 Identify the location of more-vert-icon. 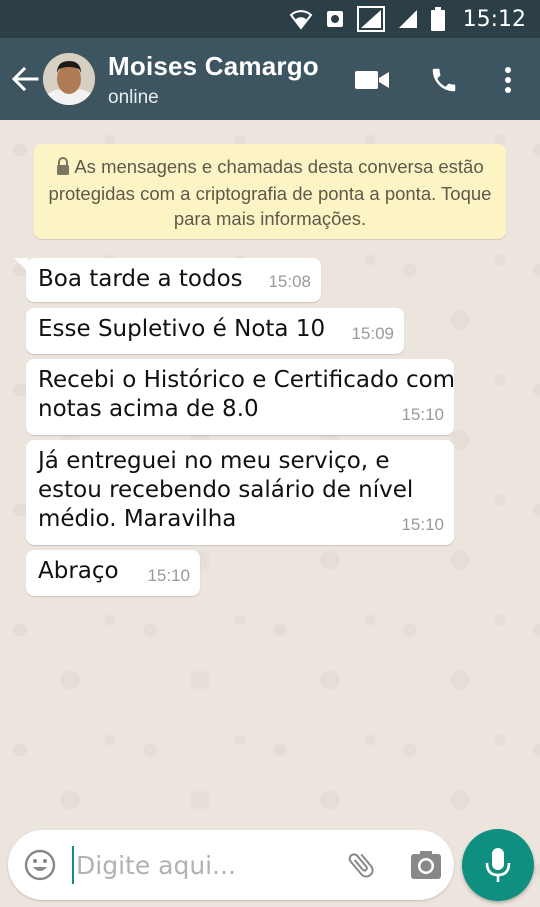
(508, 80).